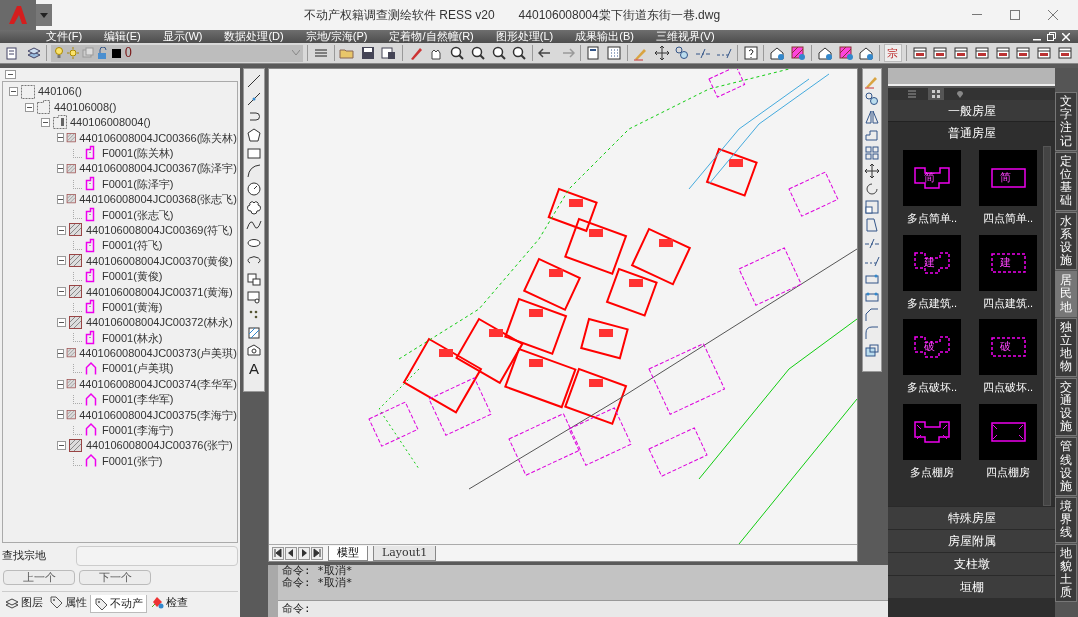 The height and width of the screenshot is (617, 1078). I want to click on tree-item: 440106008(), so click(85, 107).